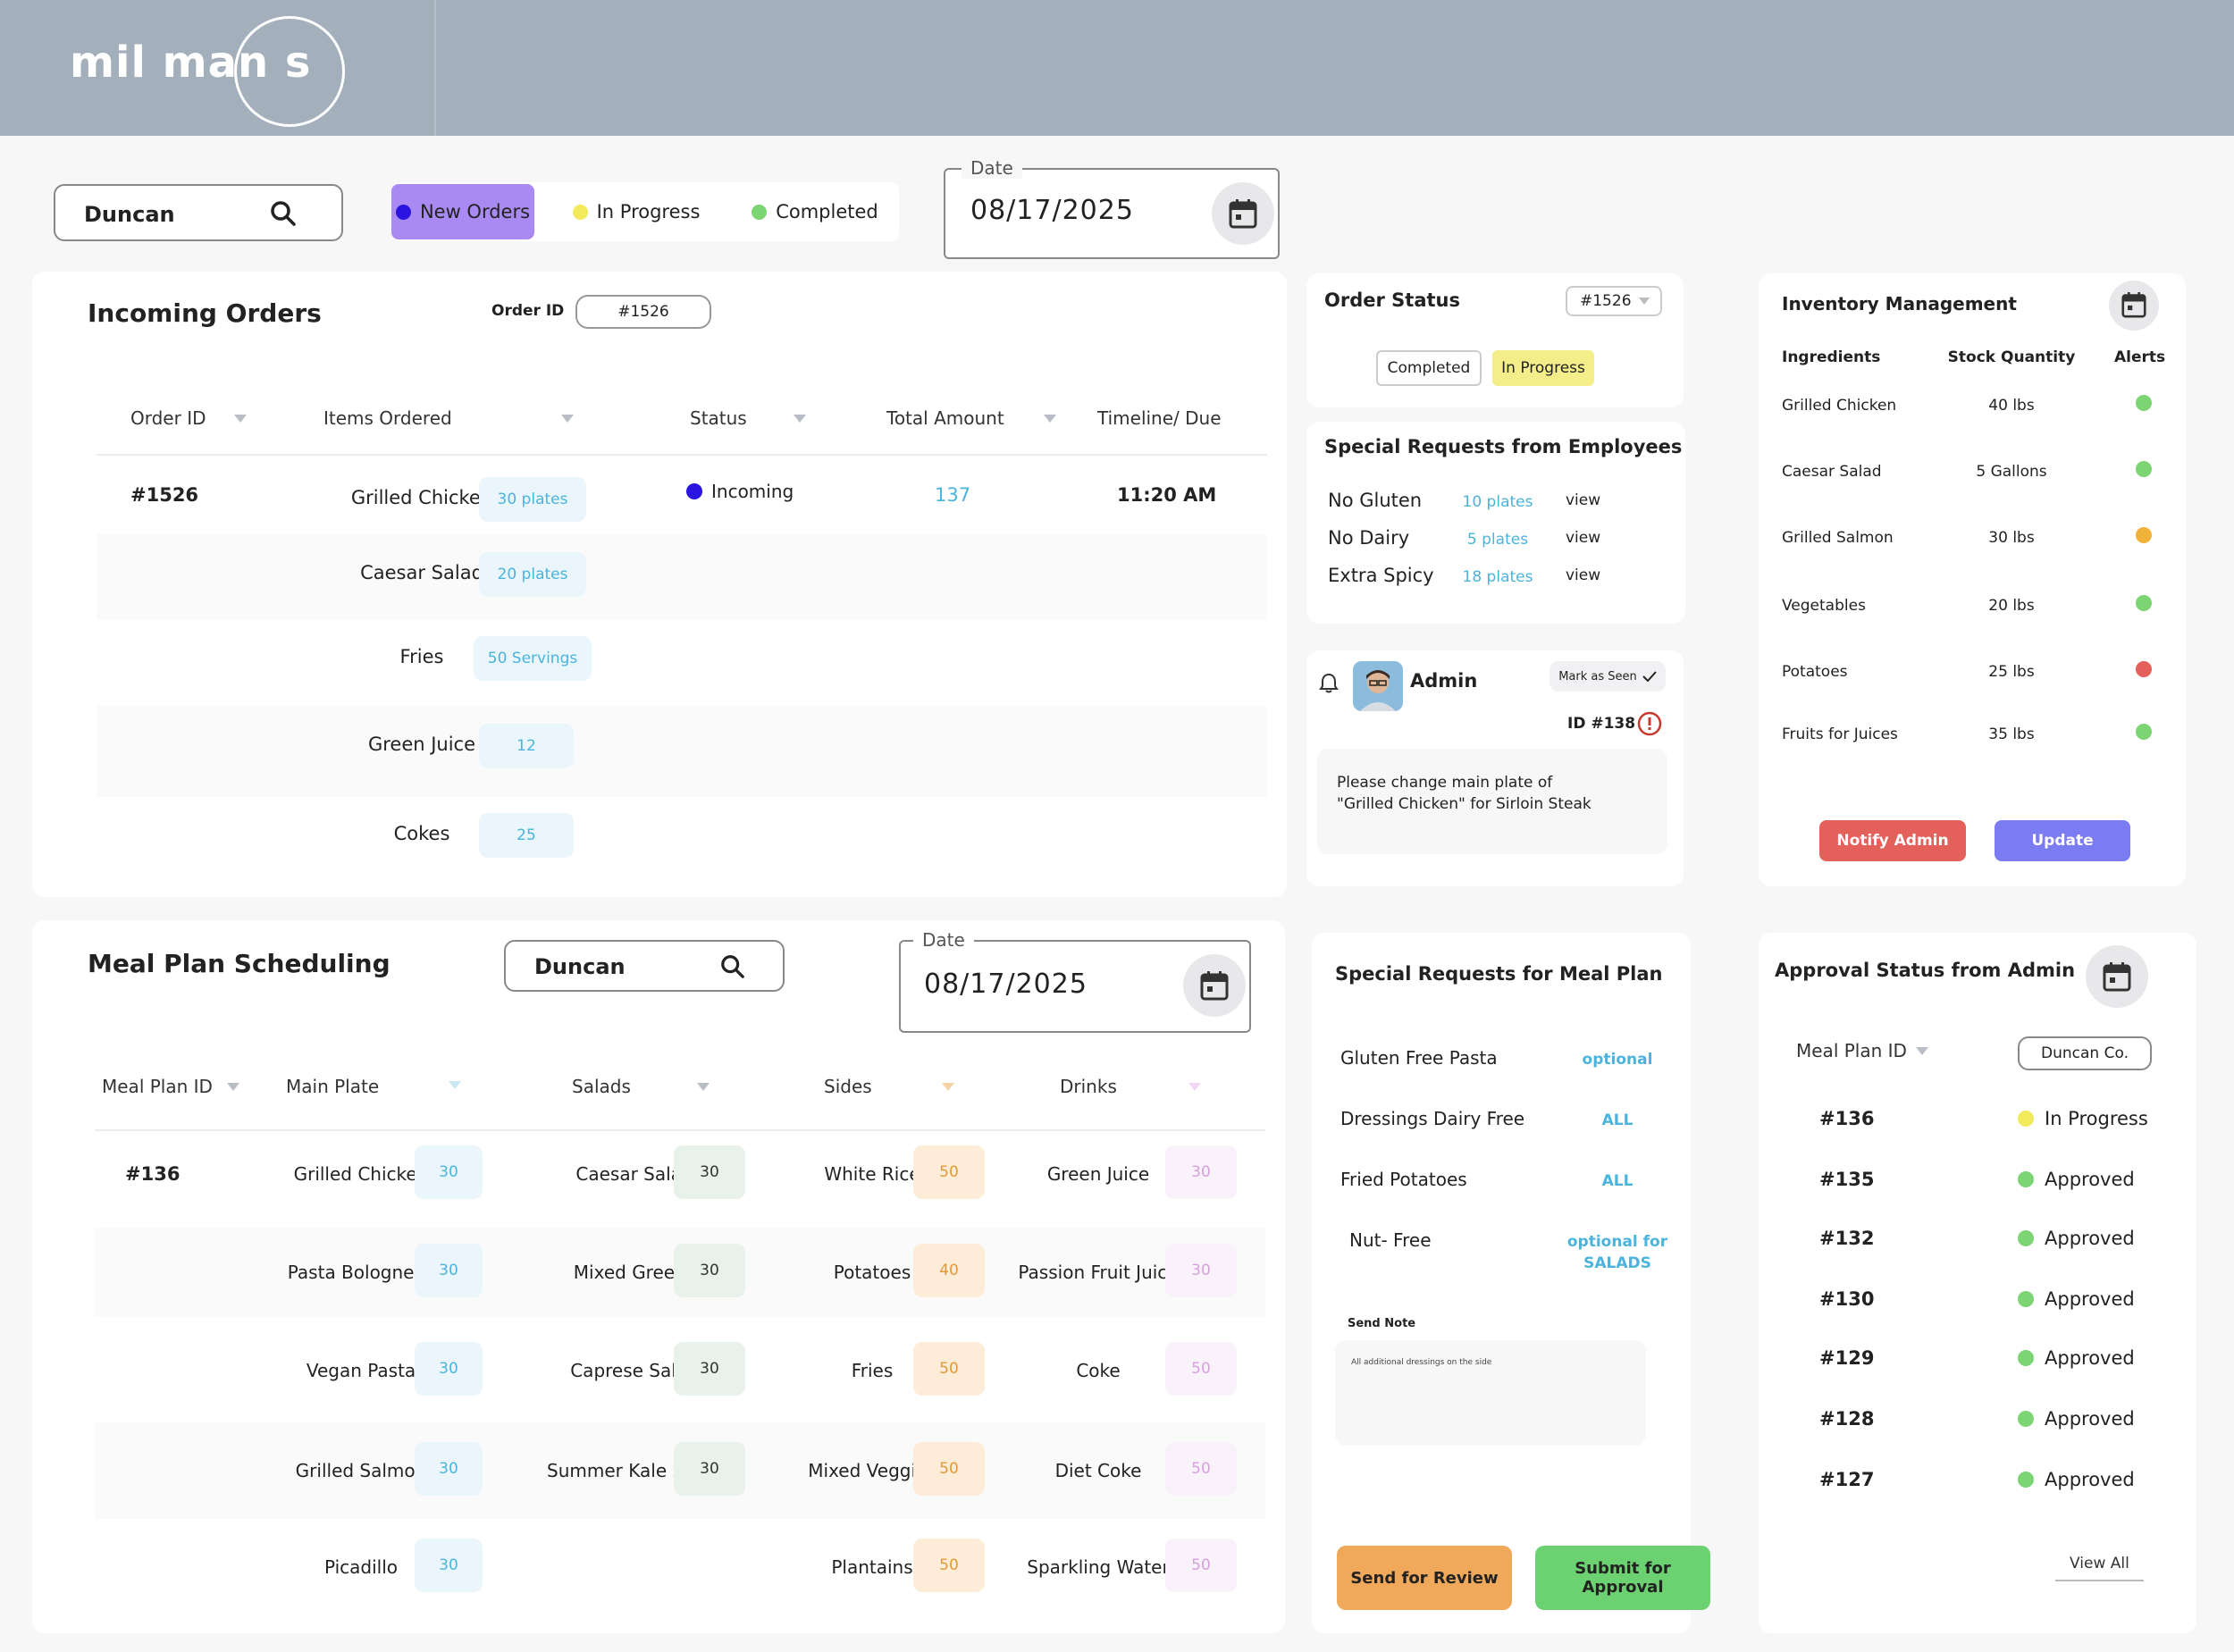  I want to click on inventory-title: Inventory Management, so click(1899, 303).